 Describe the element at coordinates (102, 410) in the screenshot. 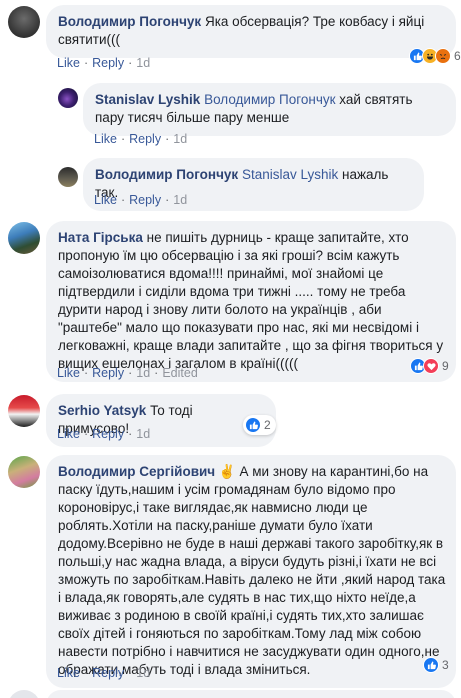

I see `comment-author: Serhio Yatsyk` at that location.